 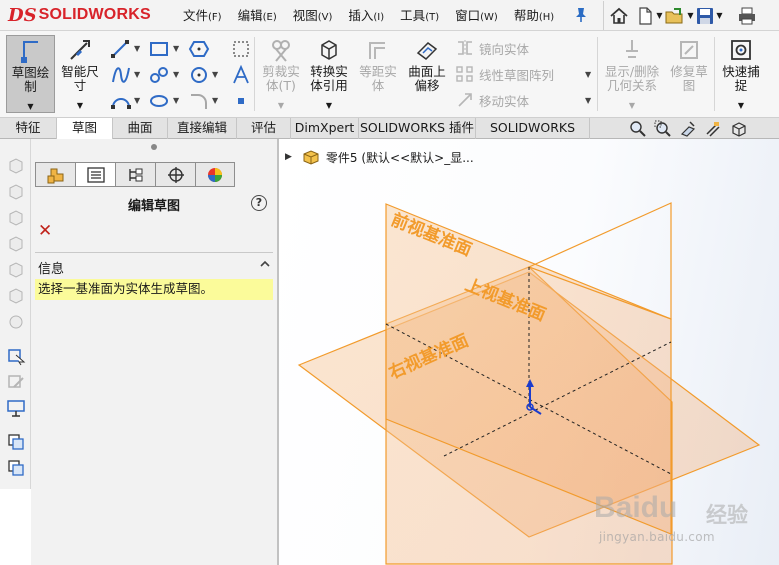 What do you see at coordinates (241, 101) in the screenshot?
I see `point-tool-icon` at bounding box center [241, 101].